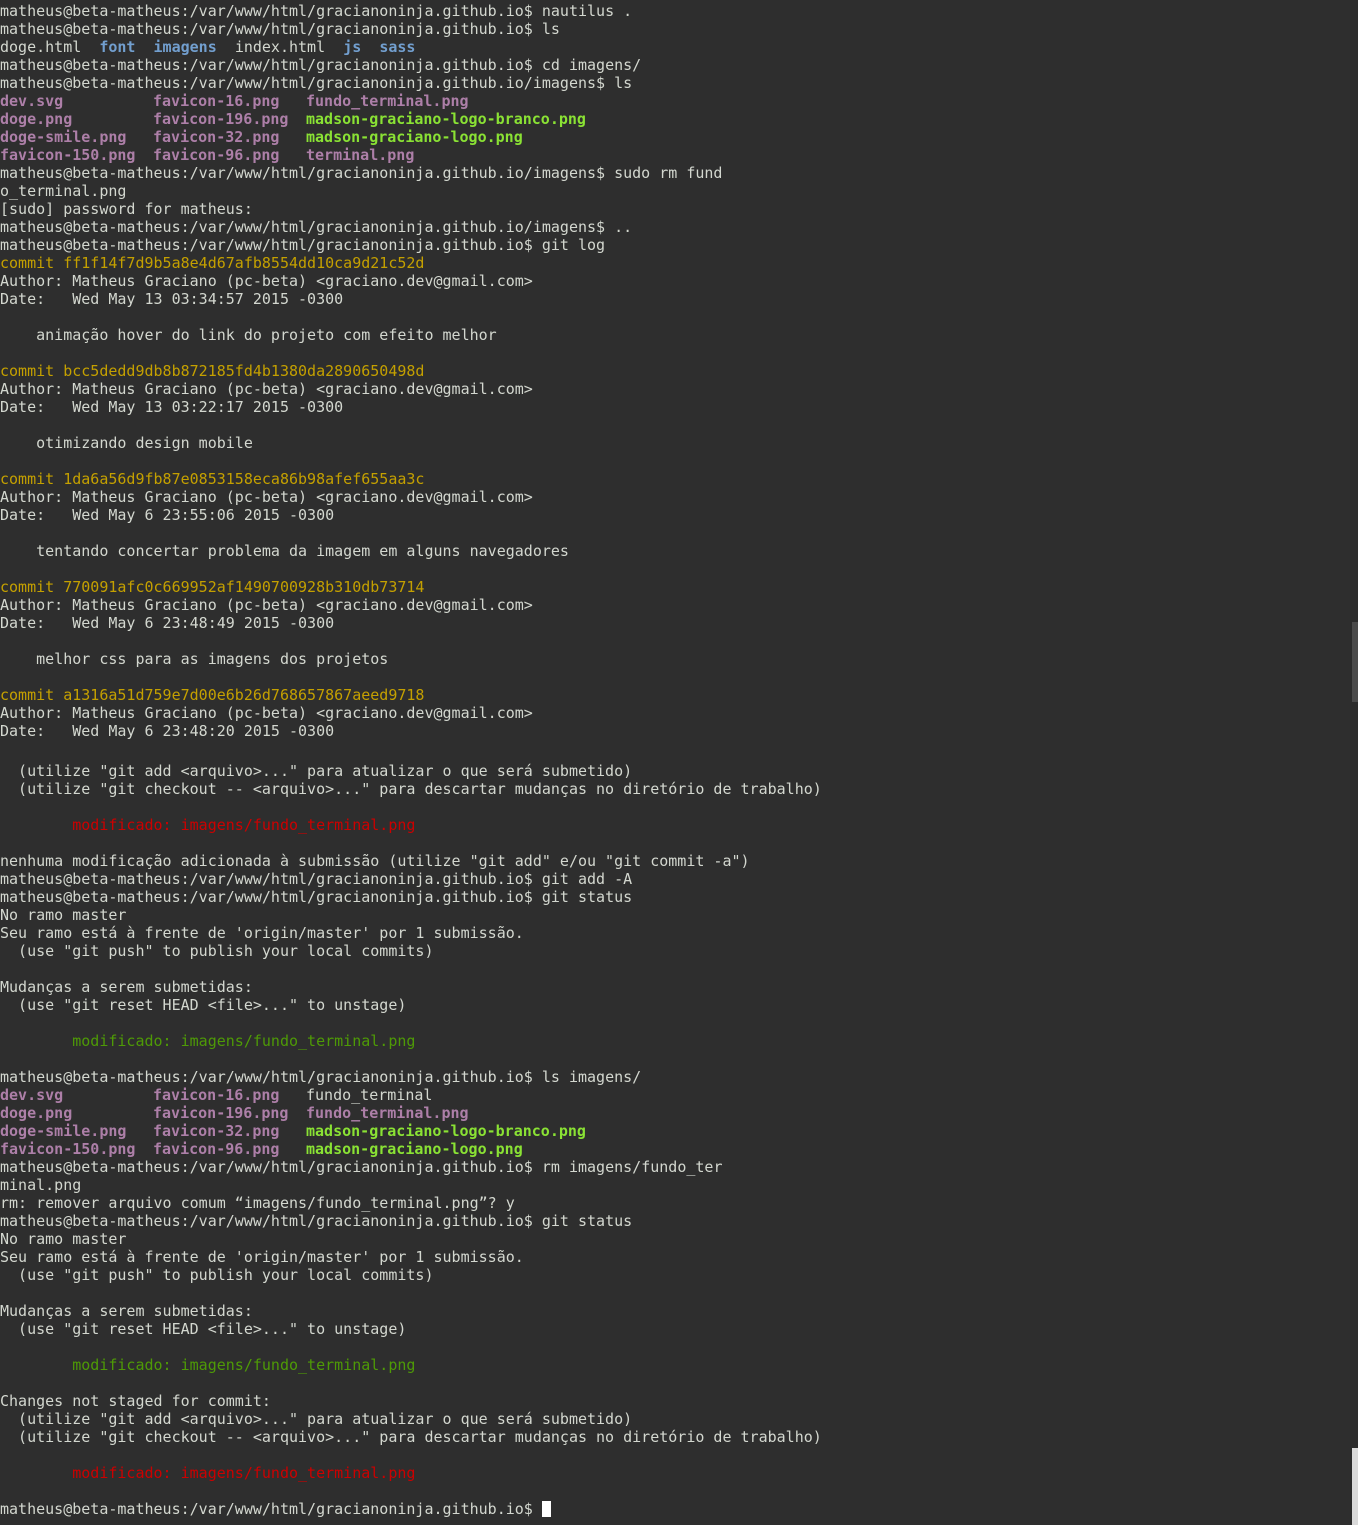 The height and width of the screenshot is (1525, 1358). What do you see at coordinates (1354, 762) in the screenshot?
I see `scrollbar-track` at bounding box center [1354, 762].